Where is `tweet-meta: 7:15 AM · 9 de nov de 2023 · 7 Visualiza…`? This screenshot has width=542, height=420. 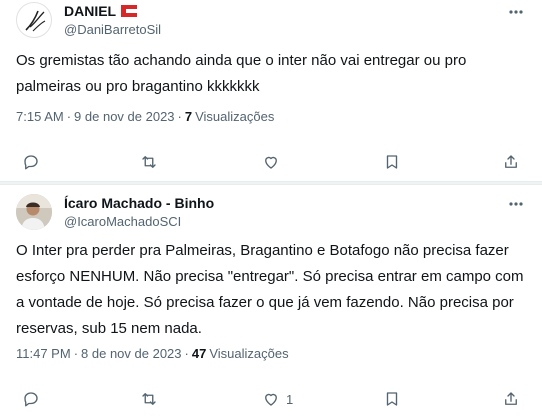 tweet-meta: 7:15 AM · 9 de nov de 2023 · 7 Visualiza… is located at coordinates (145, 116).